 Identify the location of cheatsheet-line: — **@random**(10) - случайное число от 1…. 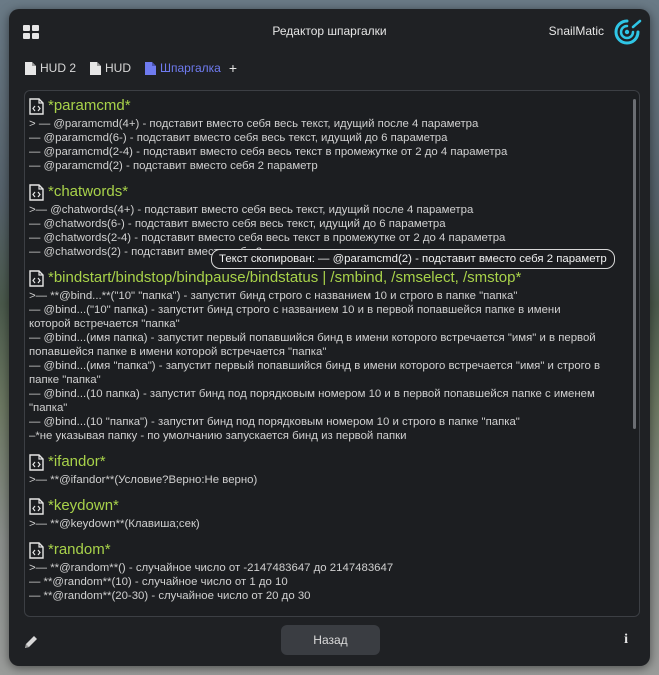
(329, 582).